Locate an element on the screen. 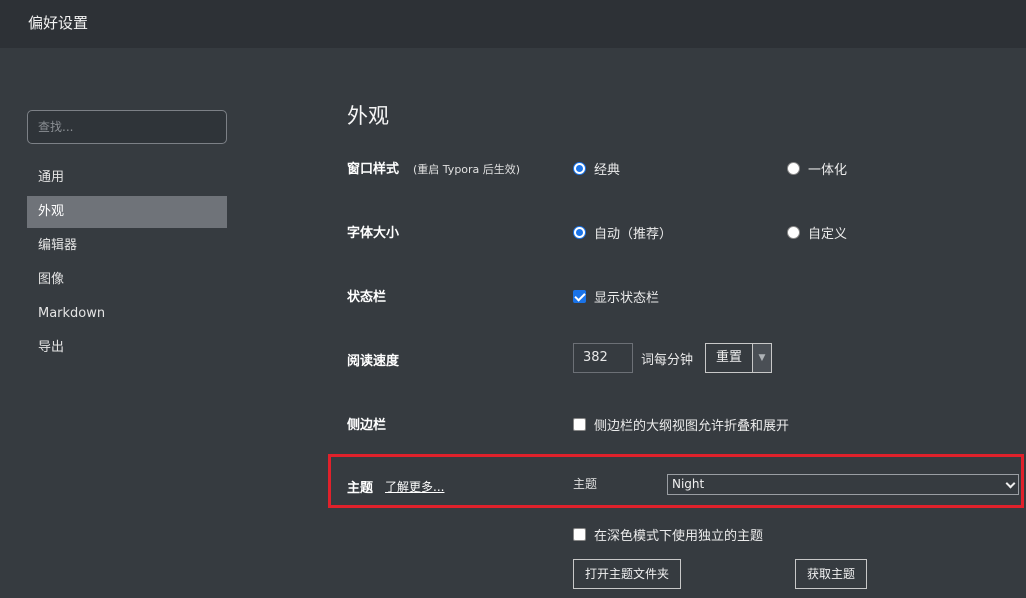 The width and height of the screenshot is (1026, 598). sidebar-item-export: 导出 is located at coordinates (127, 348).